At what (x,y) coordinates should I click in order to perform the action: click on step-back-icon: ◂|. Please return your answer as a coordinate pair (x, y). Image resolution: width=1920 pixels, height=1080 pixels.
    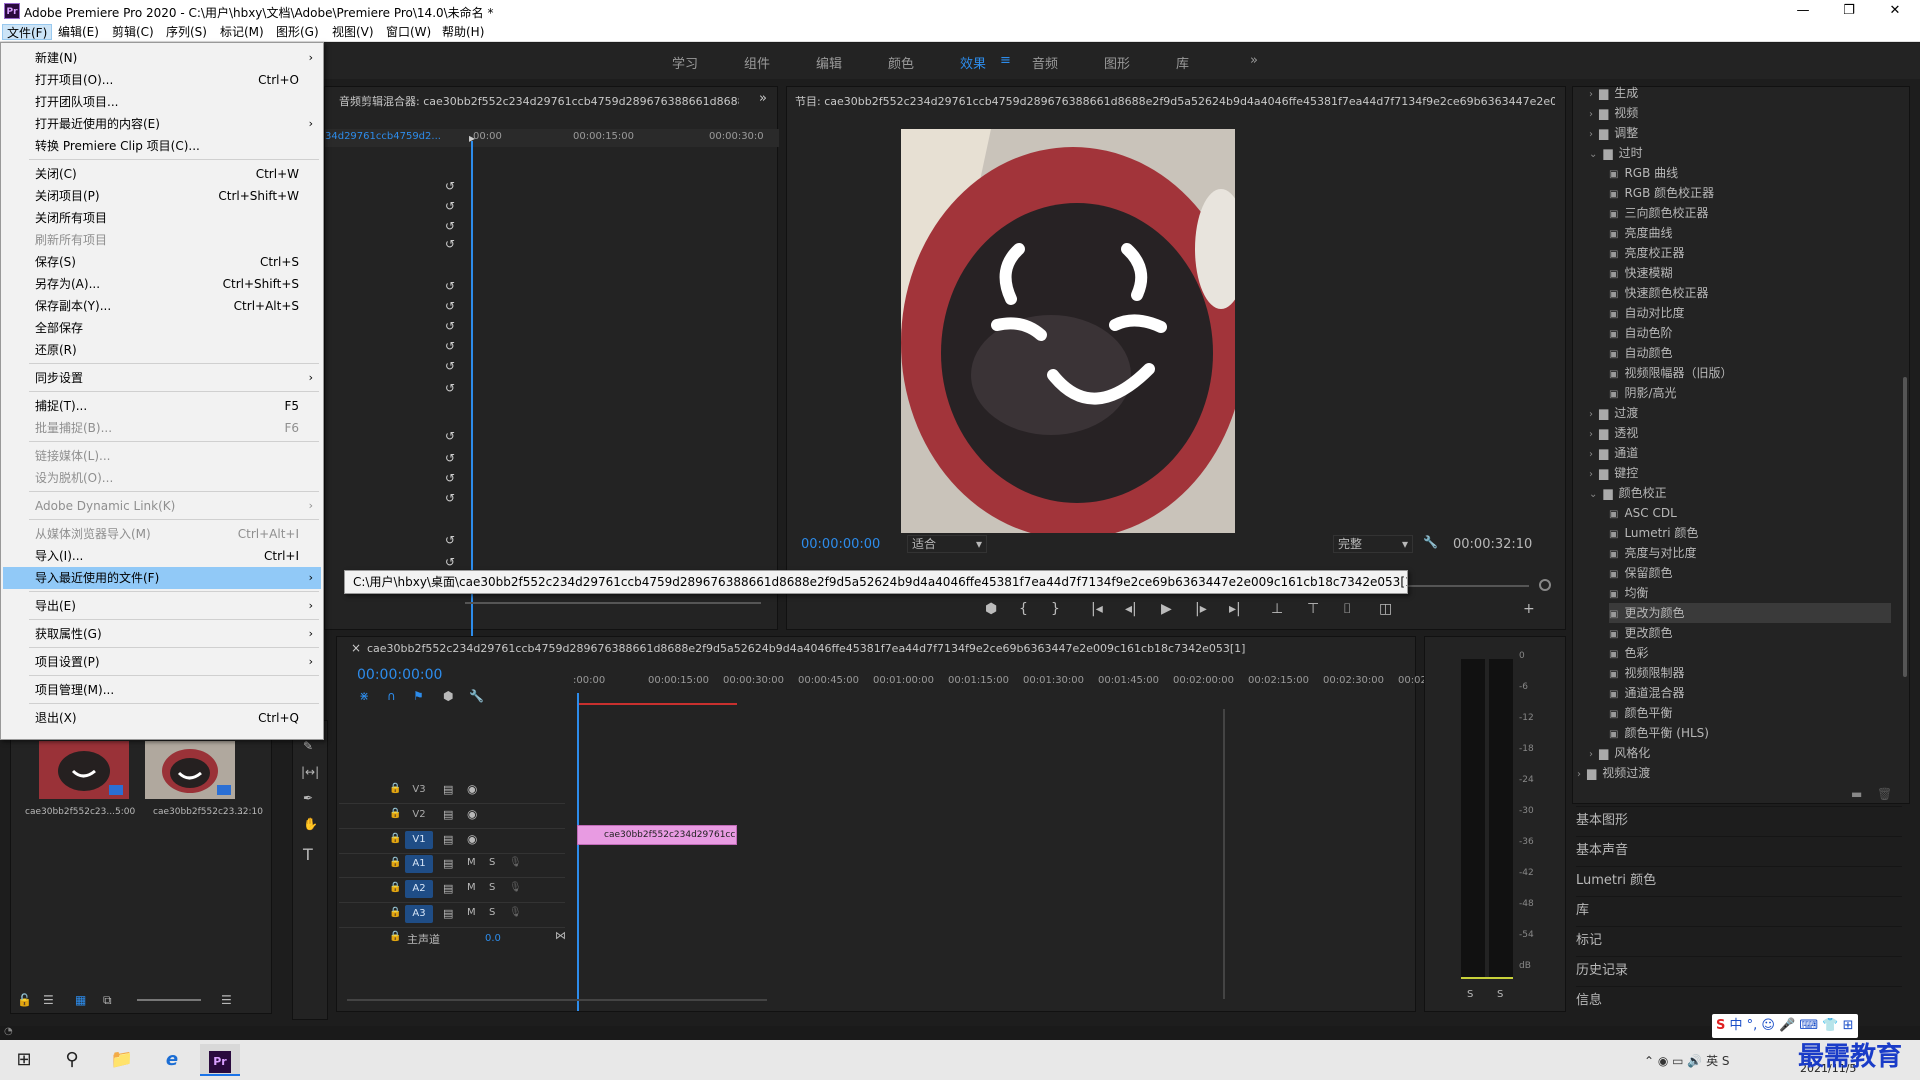
    Looking at the image, I should click on (1131, 609).